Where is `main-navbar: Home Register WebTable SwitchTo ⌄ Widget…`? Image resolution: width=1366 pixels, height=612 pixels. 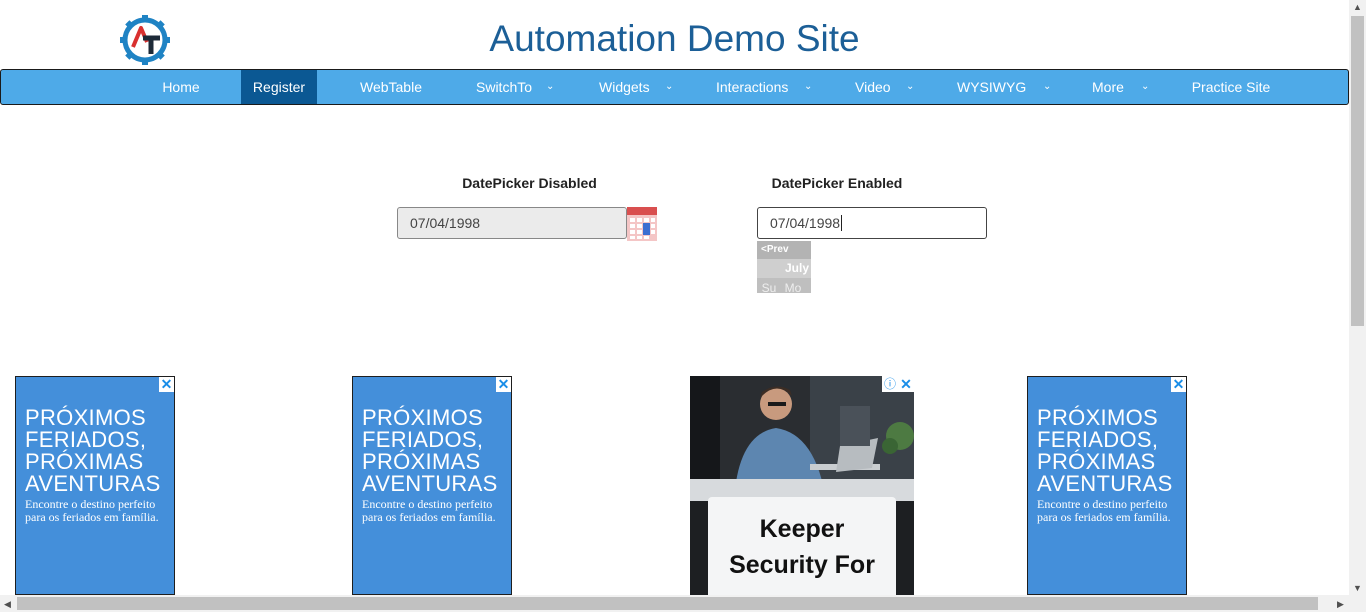
main-navbar: Home Register WebTable SwitchTo ⌄ Widget… is located at coordinates (674, 87).